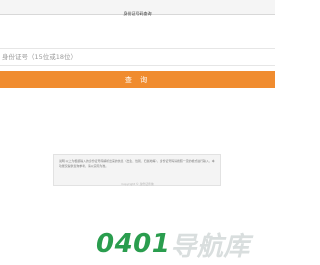 This screenshot has height=265, width=320. What do you see at coordinates (137, 8) in the screenshot?
I see `top-bar: 身份证号码查询` at bounding box center [137, 8].